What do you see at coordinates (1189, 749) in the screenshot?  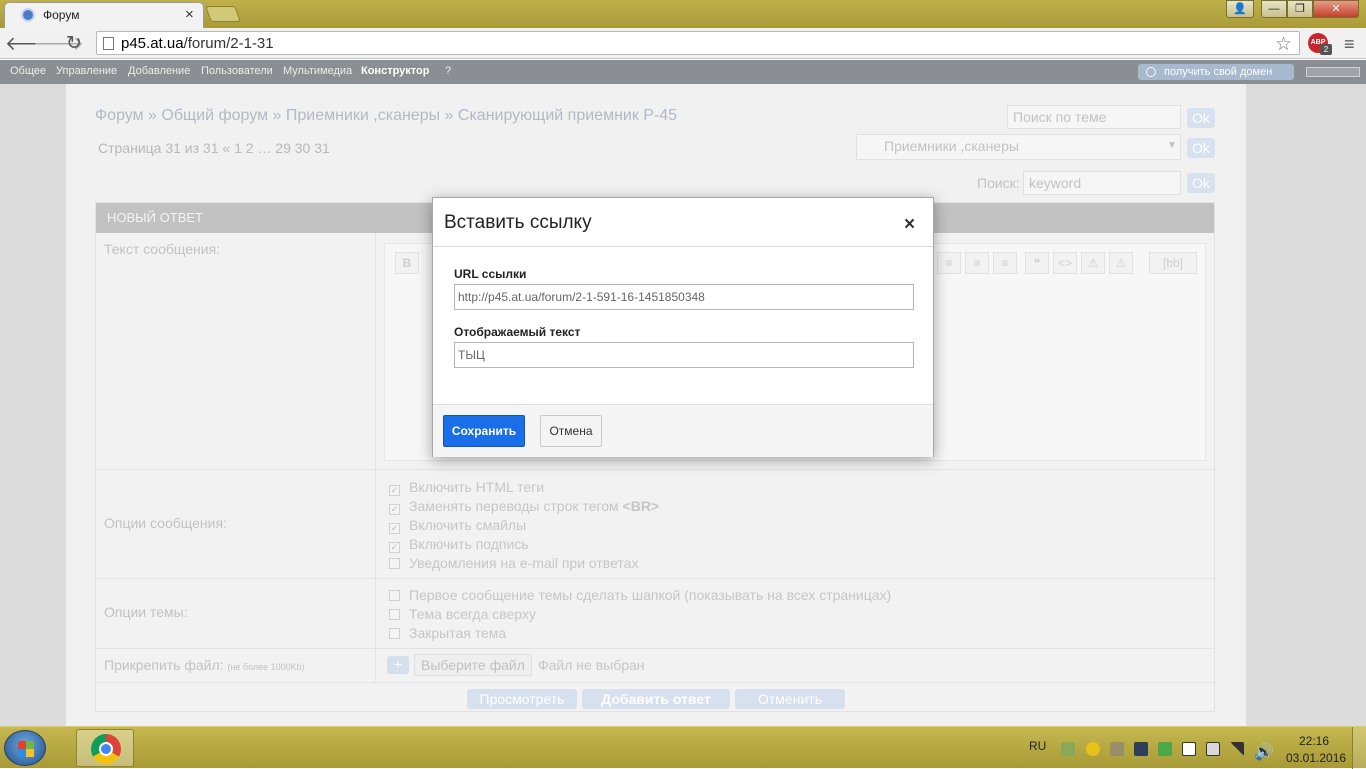 I see `tray-flag-icon` at bounding box center [1189, 749].